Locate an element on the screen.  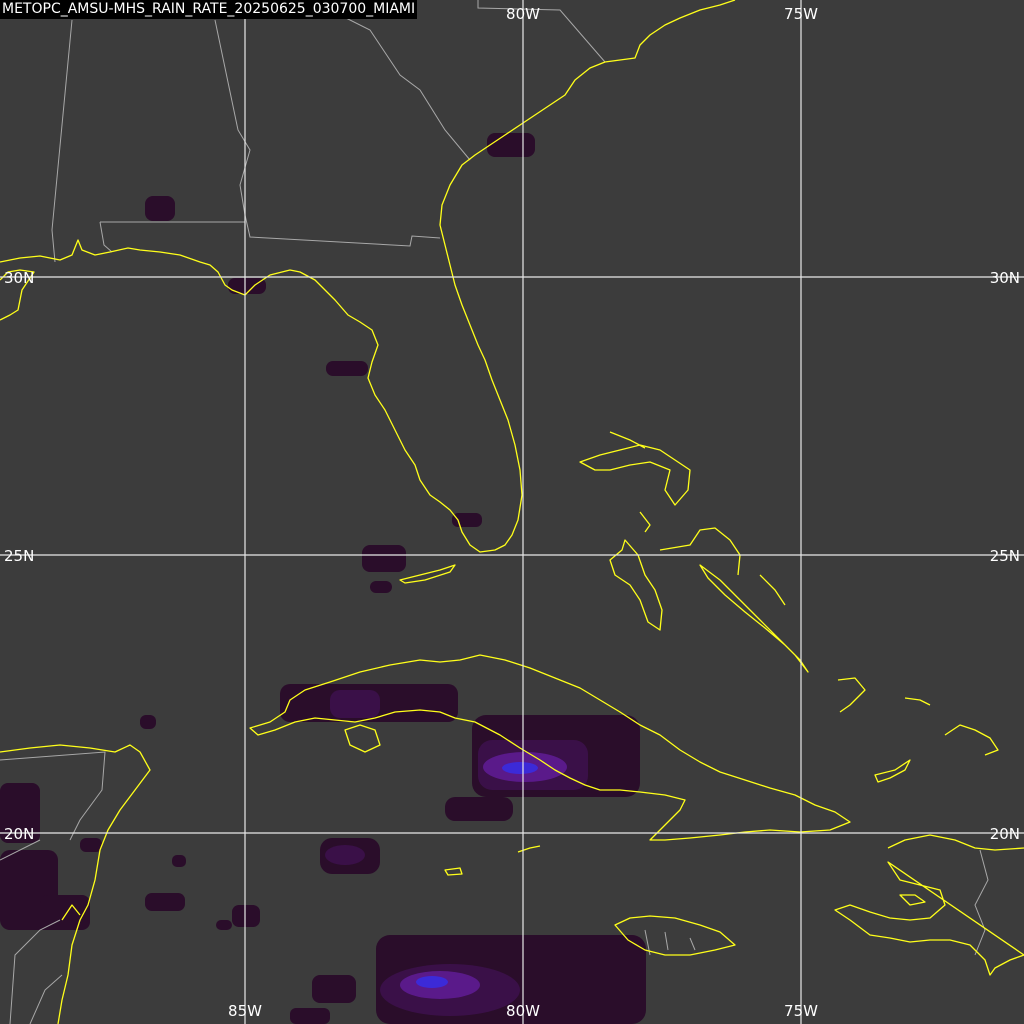
label-bottom-80w: 80W is located at coordinates (523, 1011).